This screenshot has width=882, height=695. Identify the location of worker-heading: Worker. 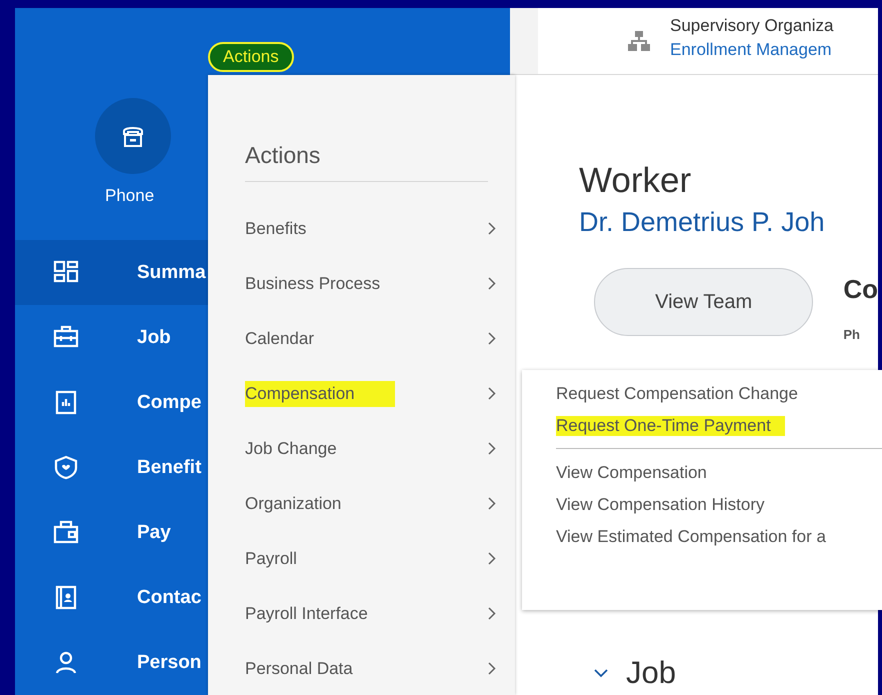
(635, 181).